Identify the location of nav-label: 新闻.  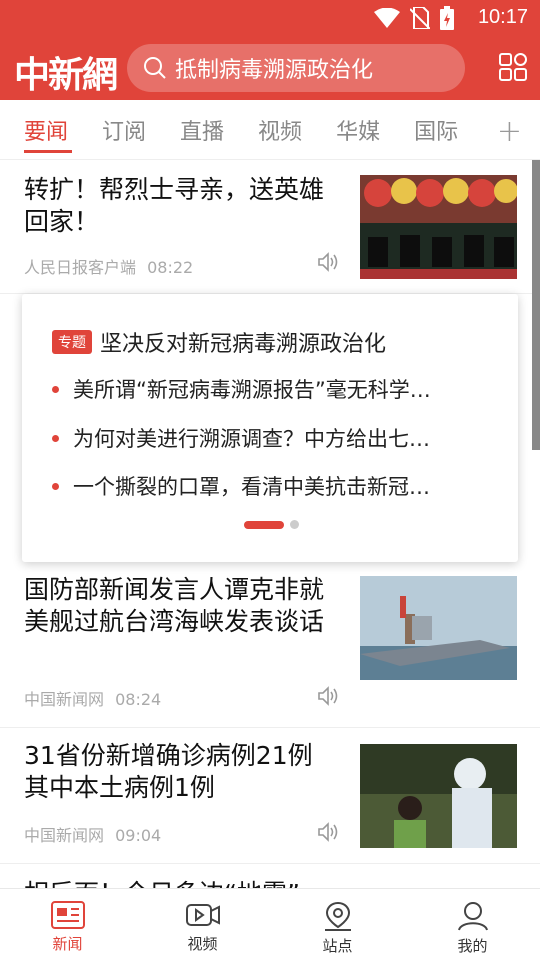
(67, 944).